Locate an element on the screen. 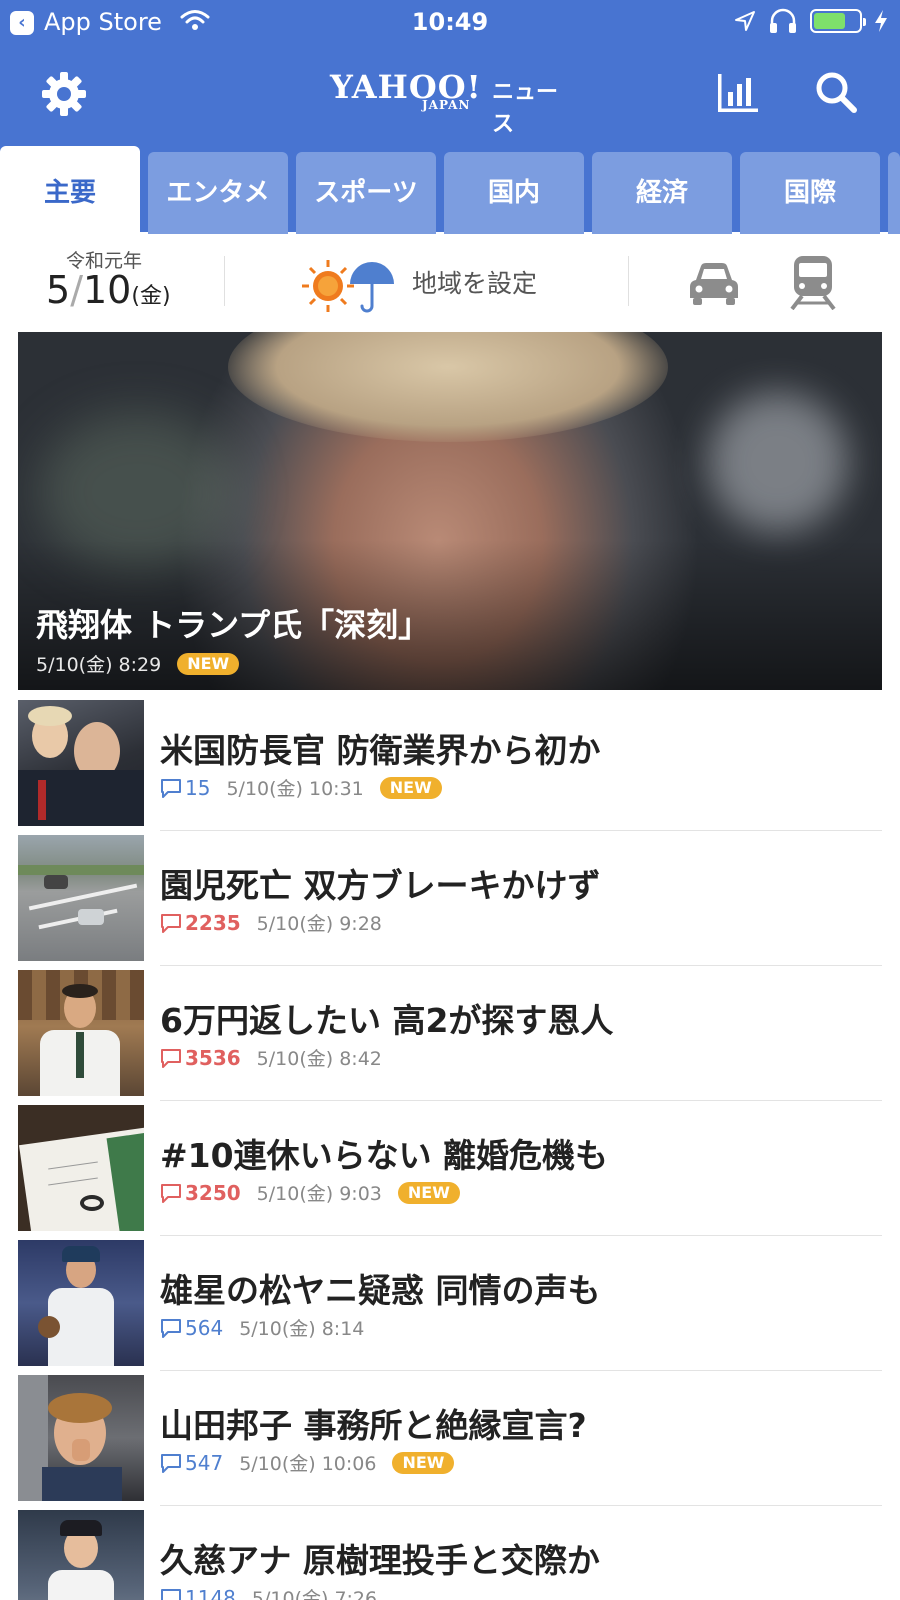  set-region-link: 地域を設定 is located at coordinates (474, 282).